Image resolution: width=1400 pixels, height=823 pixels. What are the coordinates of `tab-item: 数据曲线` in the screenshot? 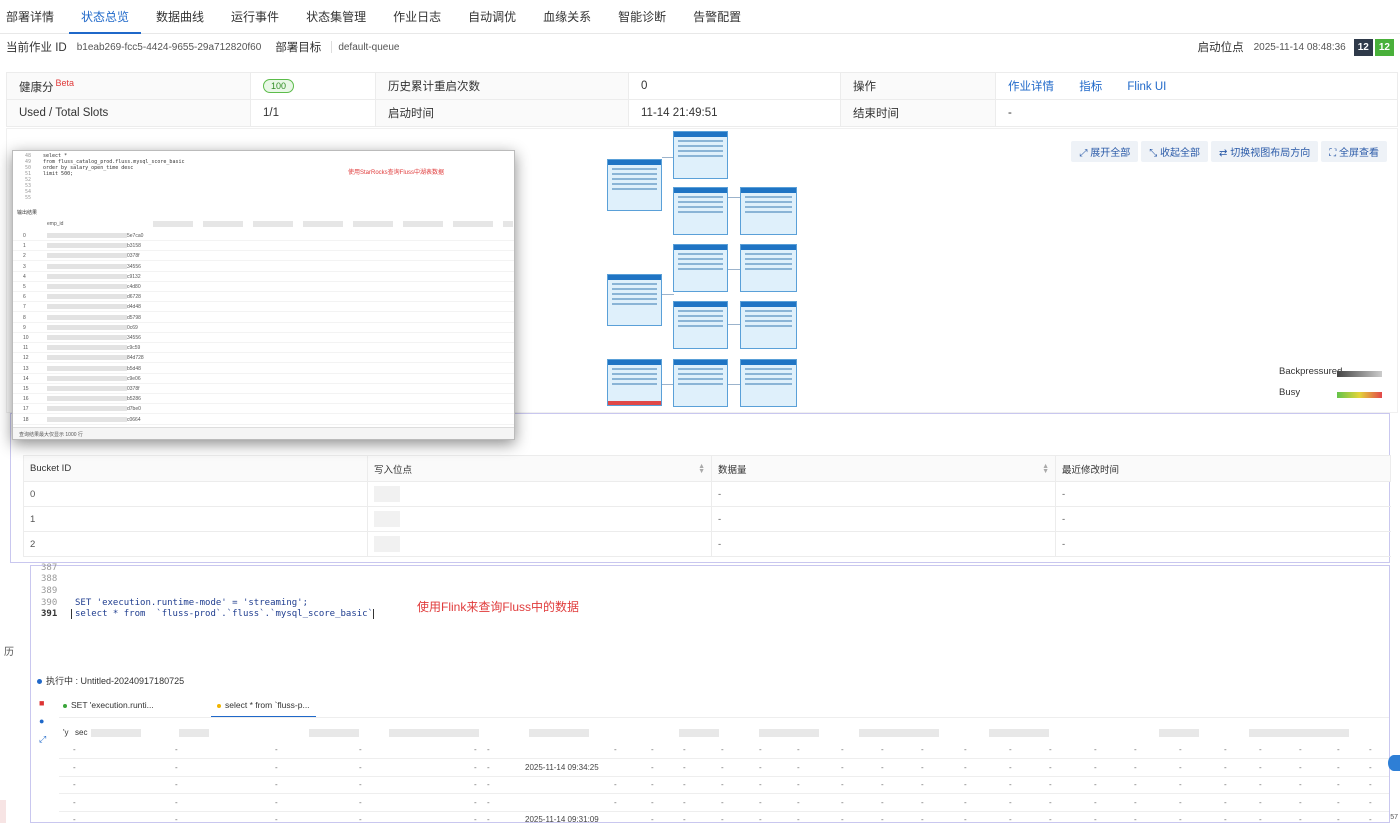 It's located at (185, 17).